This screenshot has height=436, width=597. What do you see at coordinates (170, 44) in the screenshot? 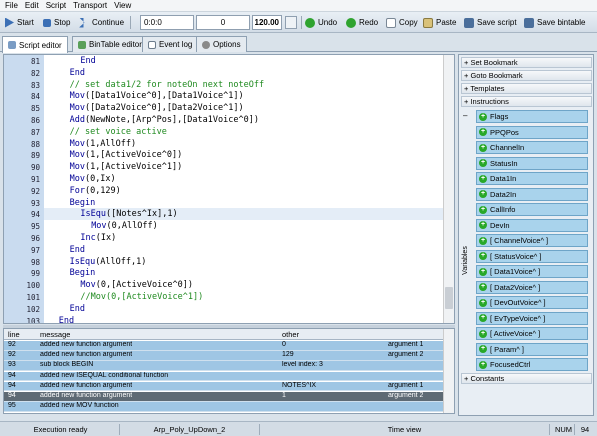
I see `tab-event-log: Event log` at bounding box center [170, 44].